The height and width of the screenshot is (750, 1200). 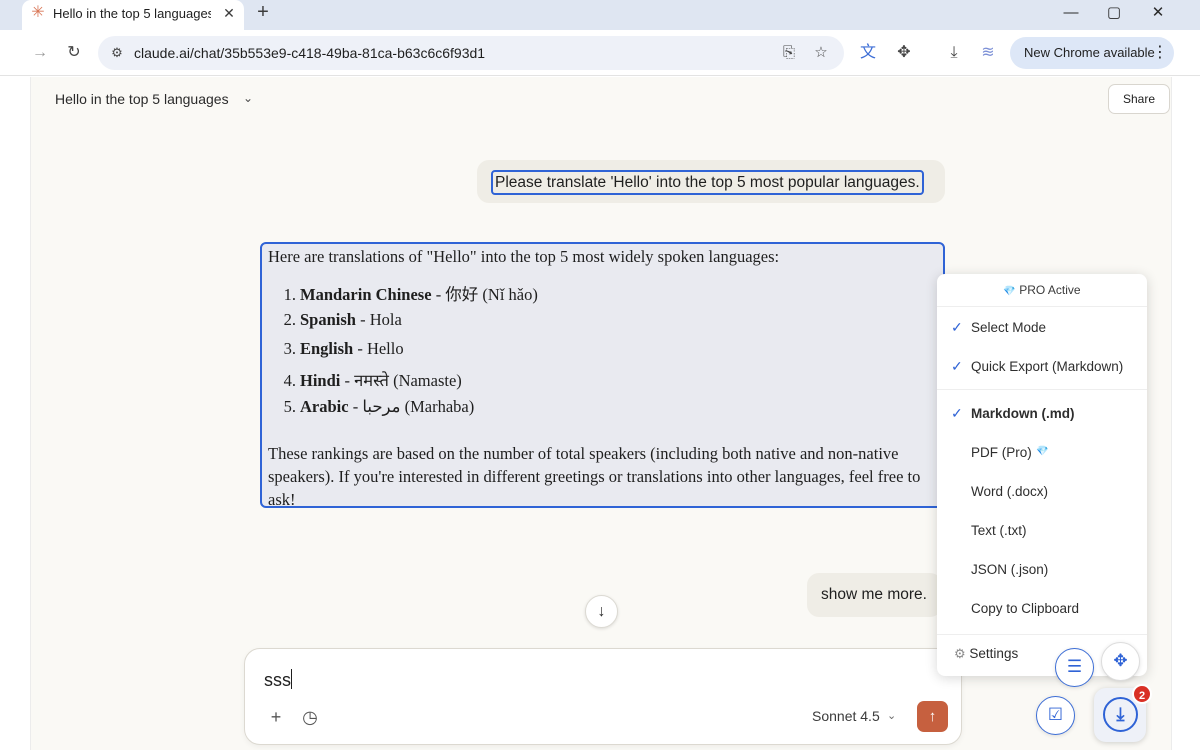 I want to click on notification-badge: 2, so click(x=1142, y=694).